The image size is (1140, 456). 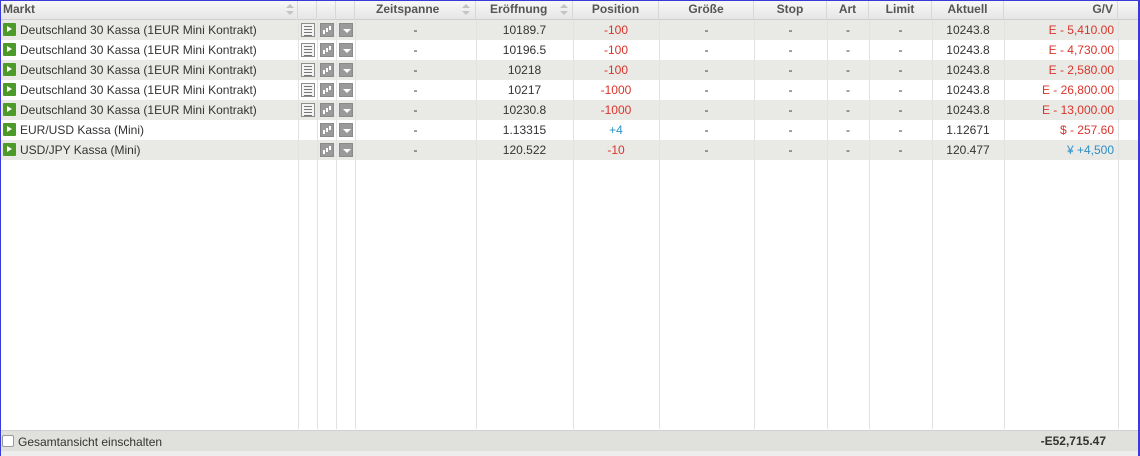 What do you see at coordinates (519, 9) in the screenshot?
I see `column-header-eroeffnung-label: Eröffnung` at bounding box center [519, 9].